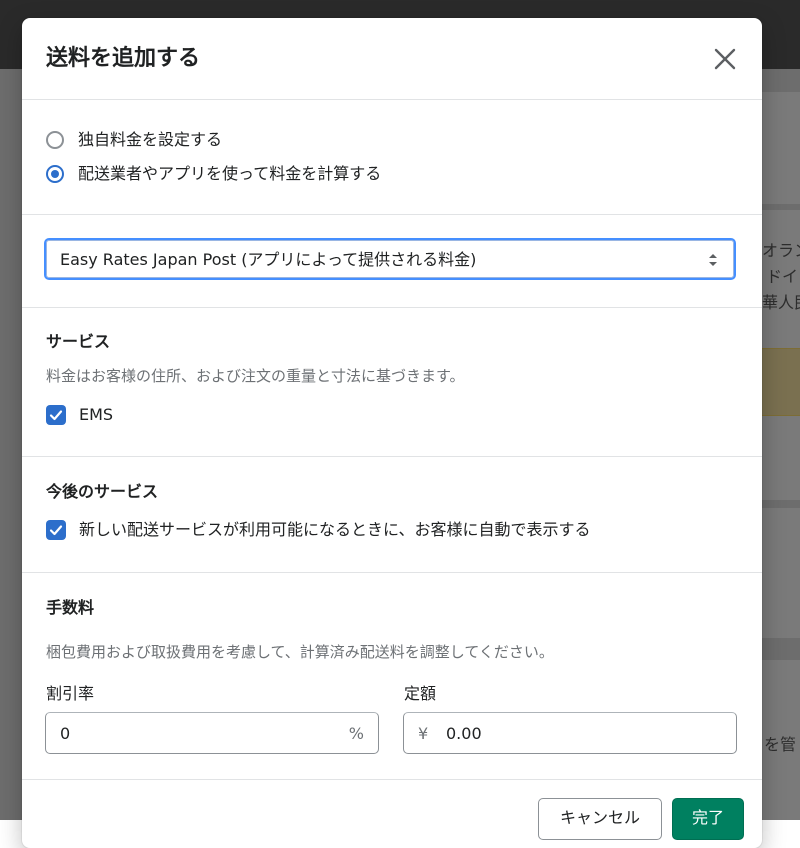  What do you see at coordinates (356, 733) in the screenshot?
I see `percentage-suffix: %` at bounding box center [356, 733].